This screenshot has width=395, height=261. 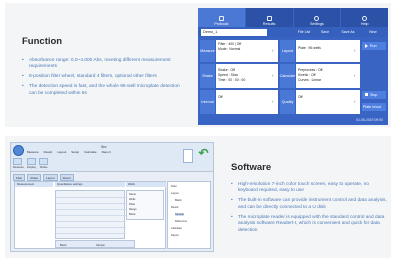 I want to click on display-tool: Display, so click(x=31, y=163).